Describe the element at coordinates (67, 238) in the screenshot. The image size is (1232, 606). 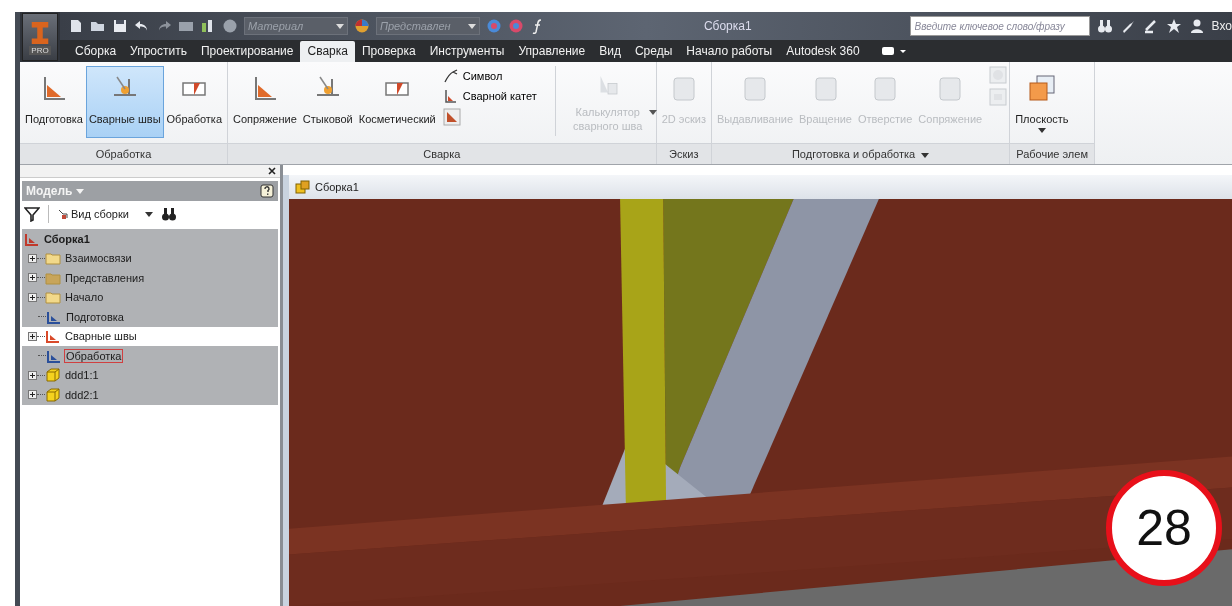
I see `tree-item: Сборка1` at that location.